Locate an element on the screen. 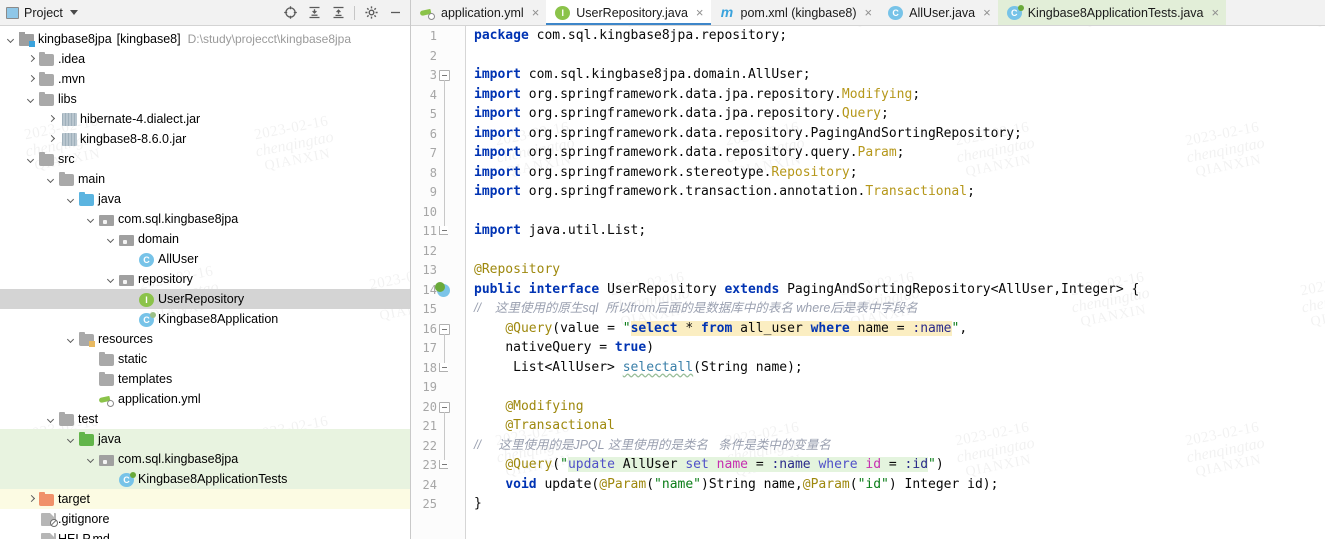 Image resolution: width=1325 pixels, height=539 pixels. code-line-11: import java.util.List; is located at coordinates (899, 231).